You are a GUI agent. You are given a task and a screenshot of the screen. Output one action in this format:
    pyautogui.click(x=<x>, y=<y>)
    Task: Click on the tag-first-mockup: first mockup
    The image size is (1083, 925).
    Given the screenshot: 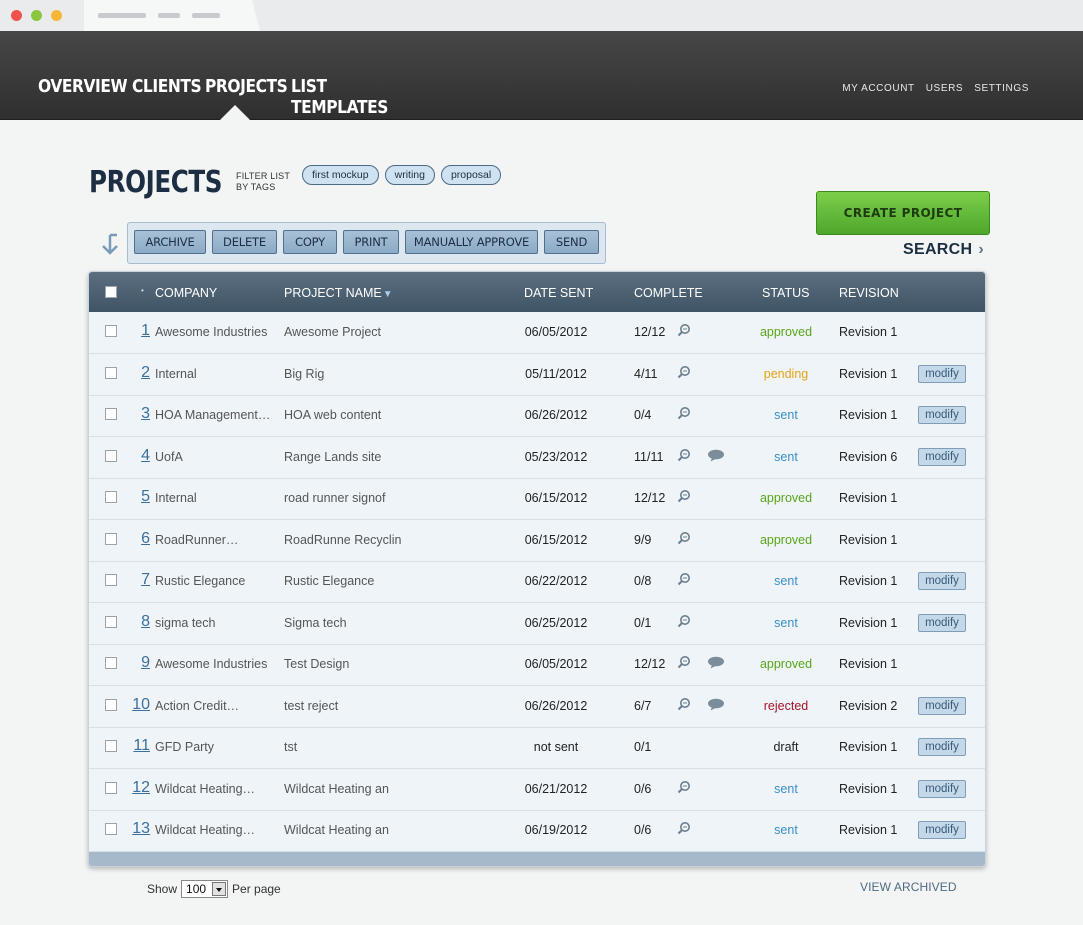 What is the action you would take?
    pyautogui.click(x=340, y=175)
    